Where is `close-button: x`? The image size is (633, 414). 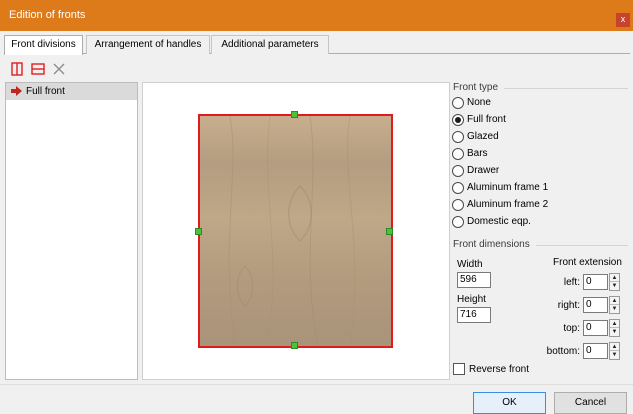
close-button: x is located at coordinates (623, 20).